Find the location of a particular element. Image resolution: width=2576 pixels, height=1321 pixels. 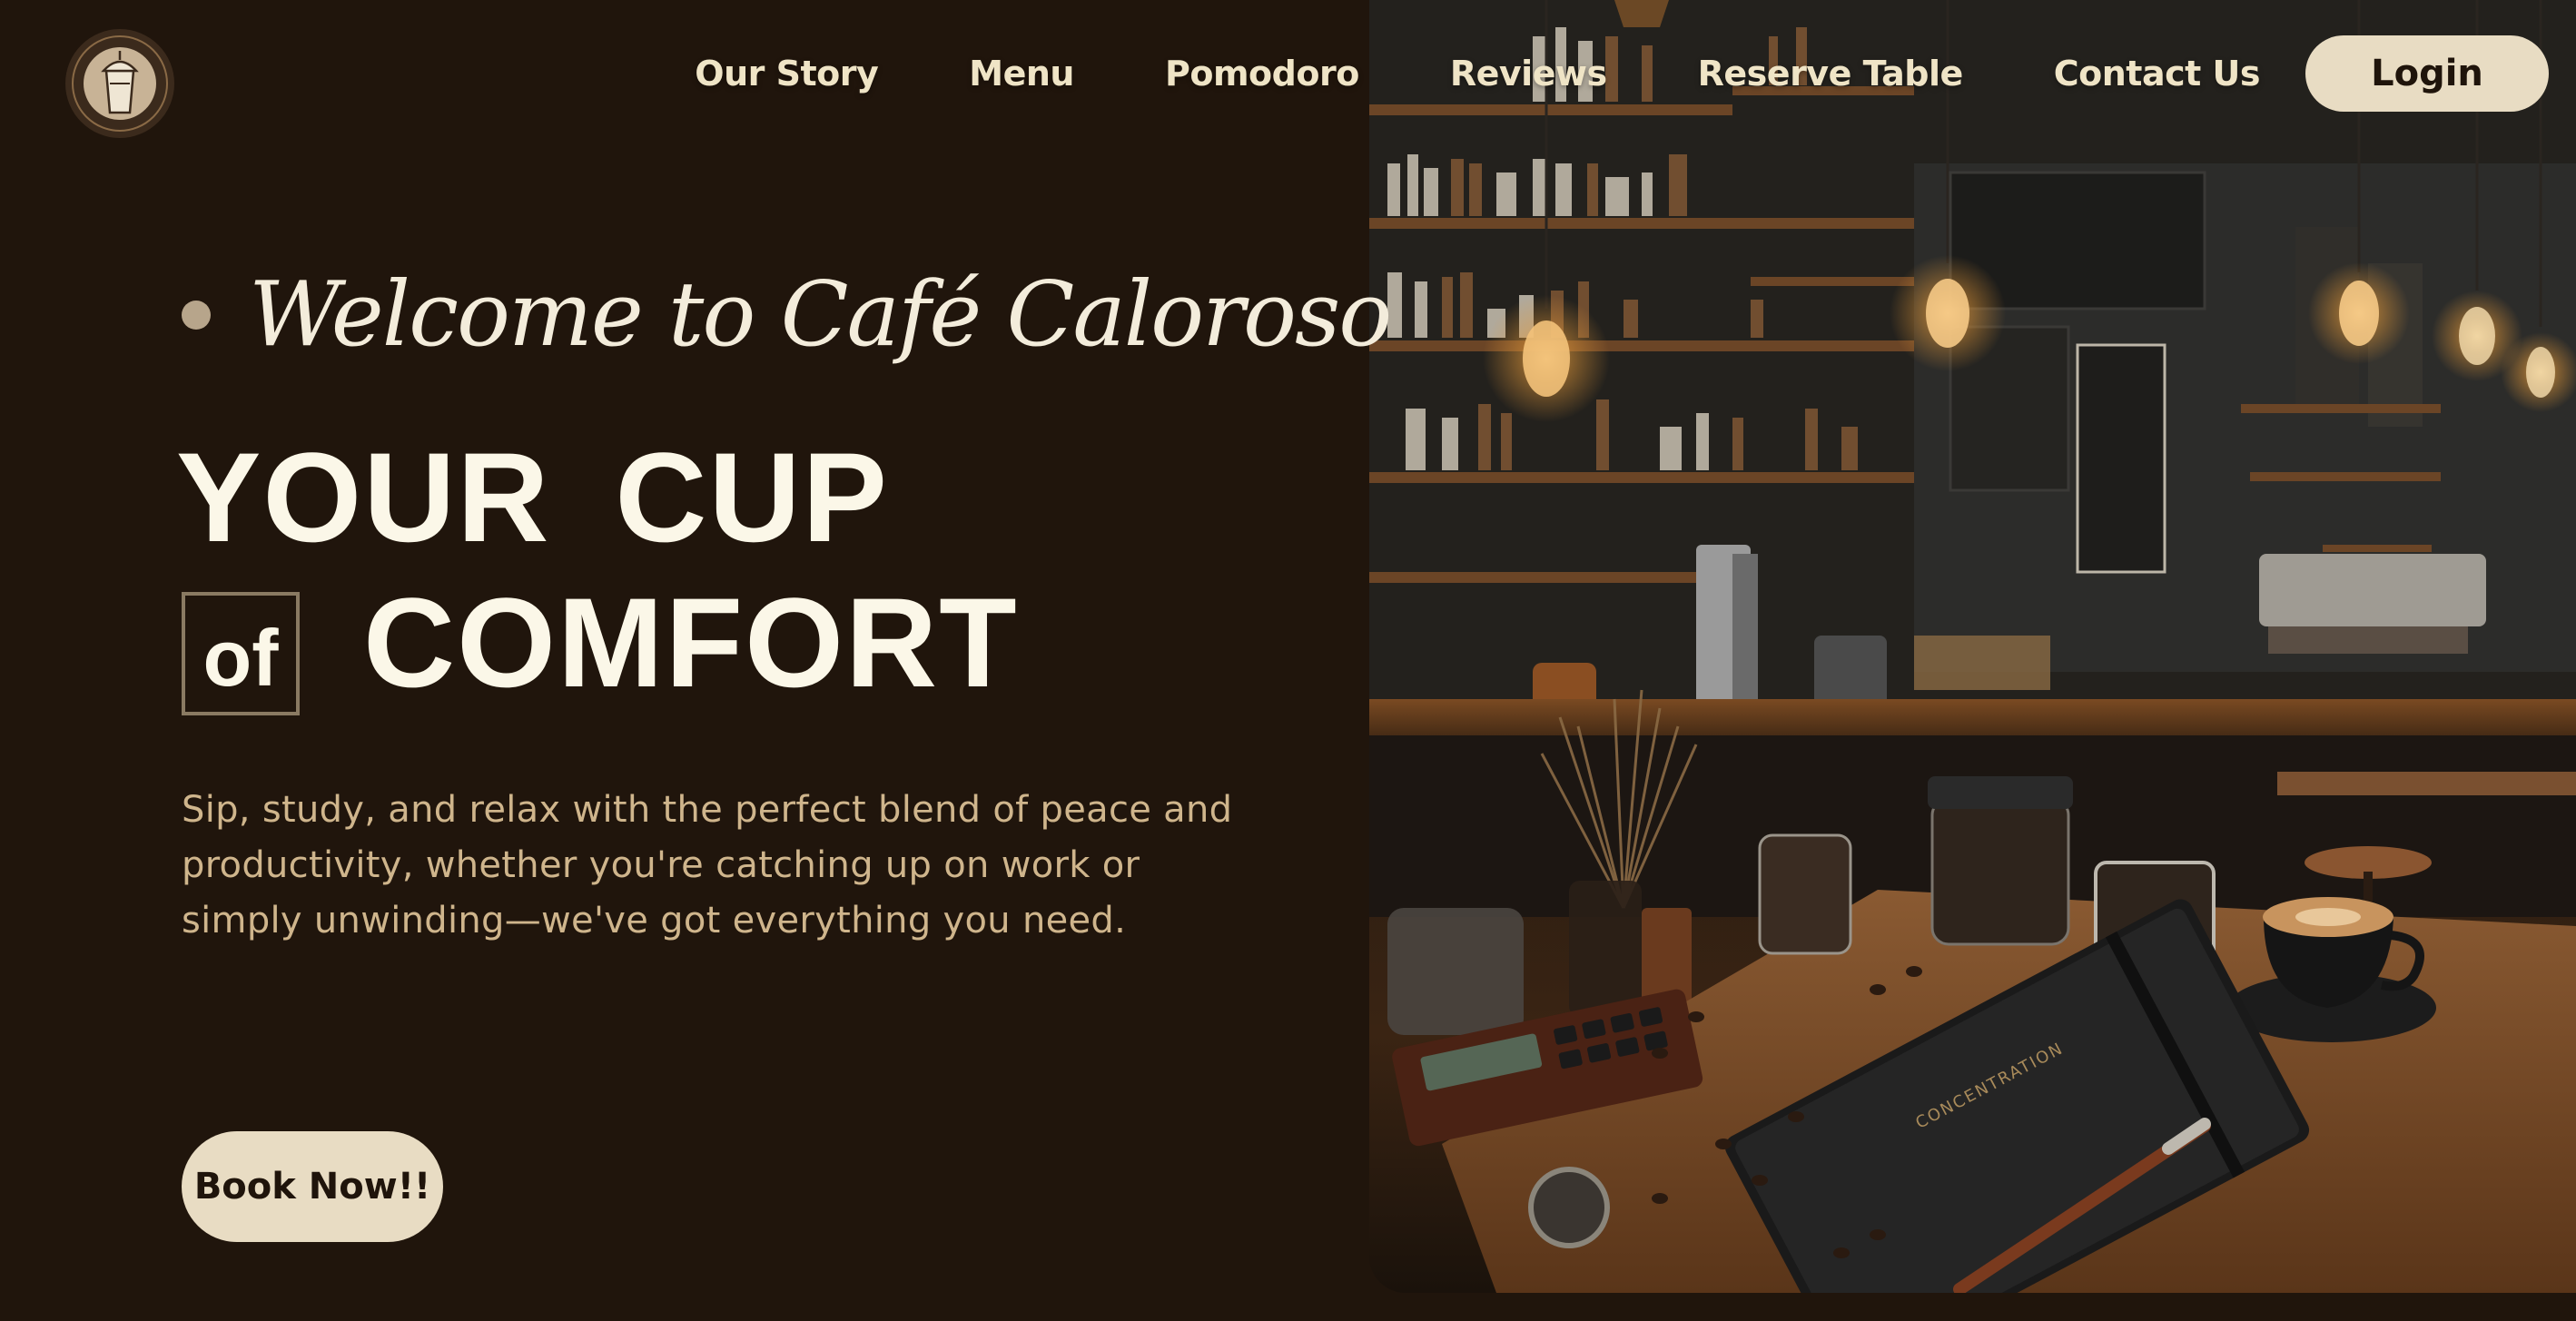

cafe-logo is located at coordinates (120, 83).